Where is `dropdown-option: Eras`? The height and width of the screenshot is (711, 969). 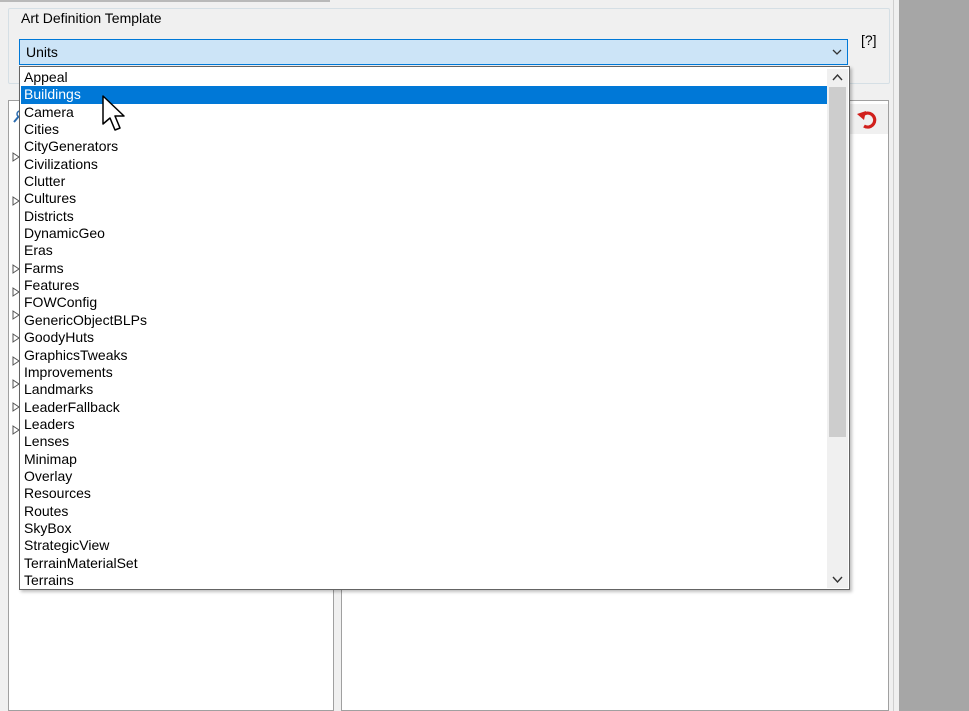
dropdown-option: Eras is located at coordinates (424, 250).